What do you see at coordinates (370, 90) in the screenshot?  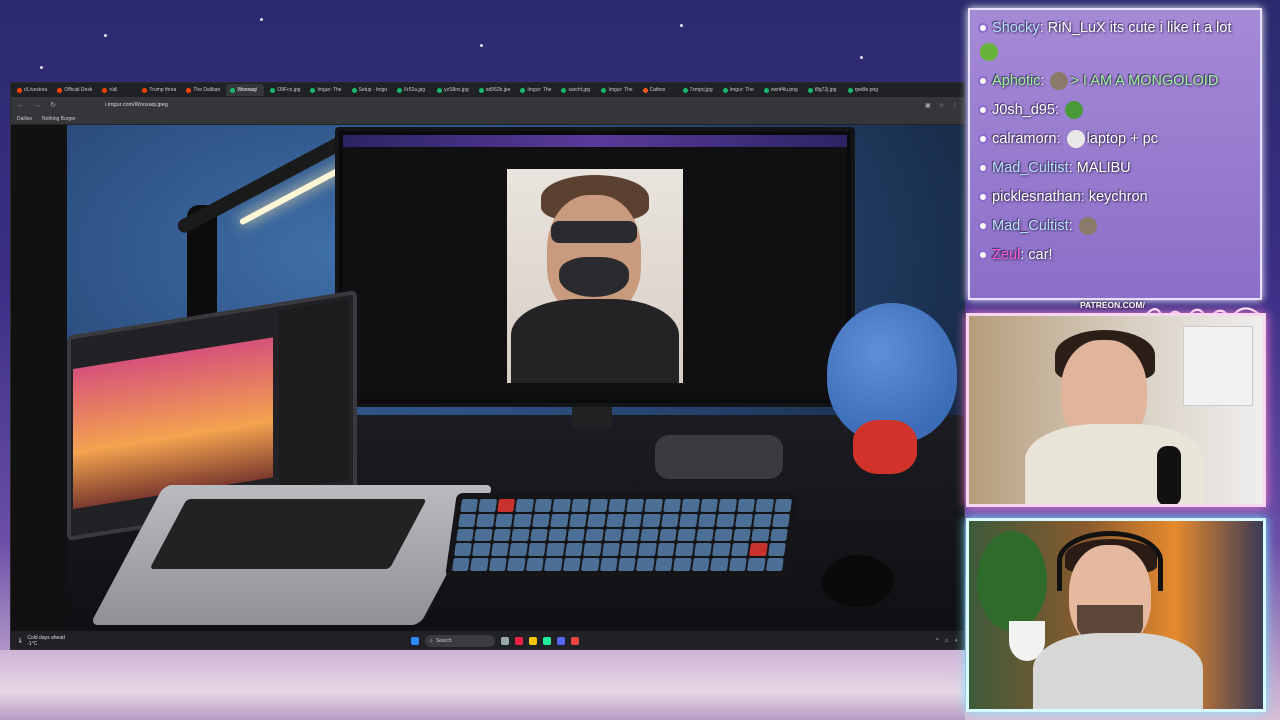 I see `browser-tab: Setup - Imgu` at bounding box center [370, 90].